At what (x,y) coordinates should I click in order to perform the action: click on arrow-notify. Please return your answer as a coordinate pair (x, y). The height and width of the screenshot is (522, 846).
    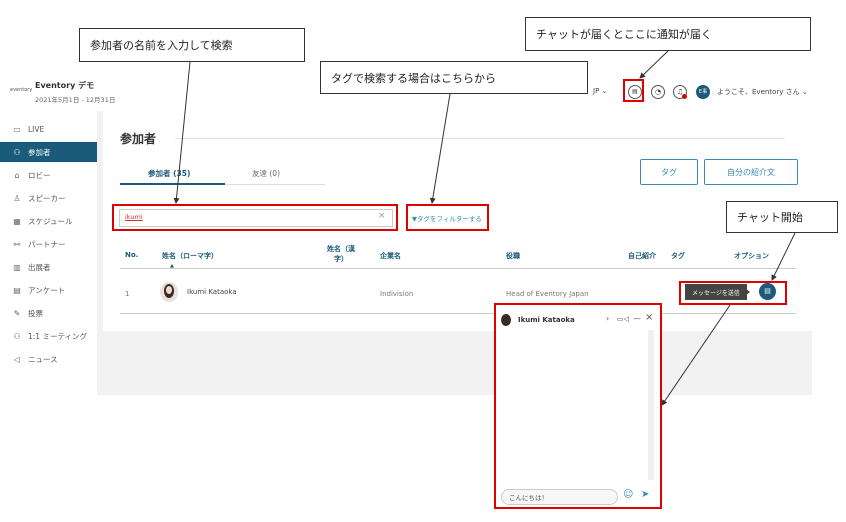
    Looking at the image, I should click on (654, 64).